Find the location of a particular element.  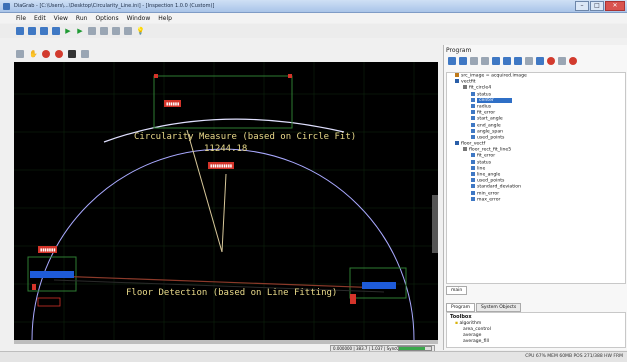

save-icon is located at coordinates (44, 31).